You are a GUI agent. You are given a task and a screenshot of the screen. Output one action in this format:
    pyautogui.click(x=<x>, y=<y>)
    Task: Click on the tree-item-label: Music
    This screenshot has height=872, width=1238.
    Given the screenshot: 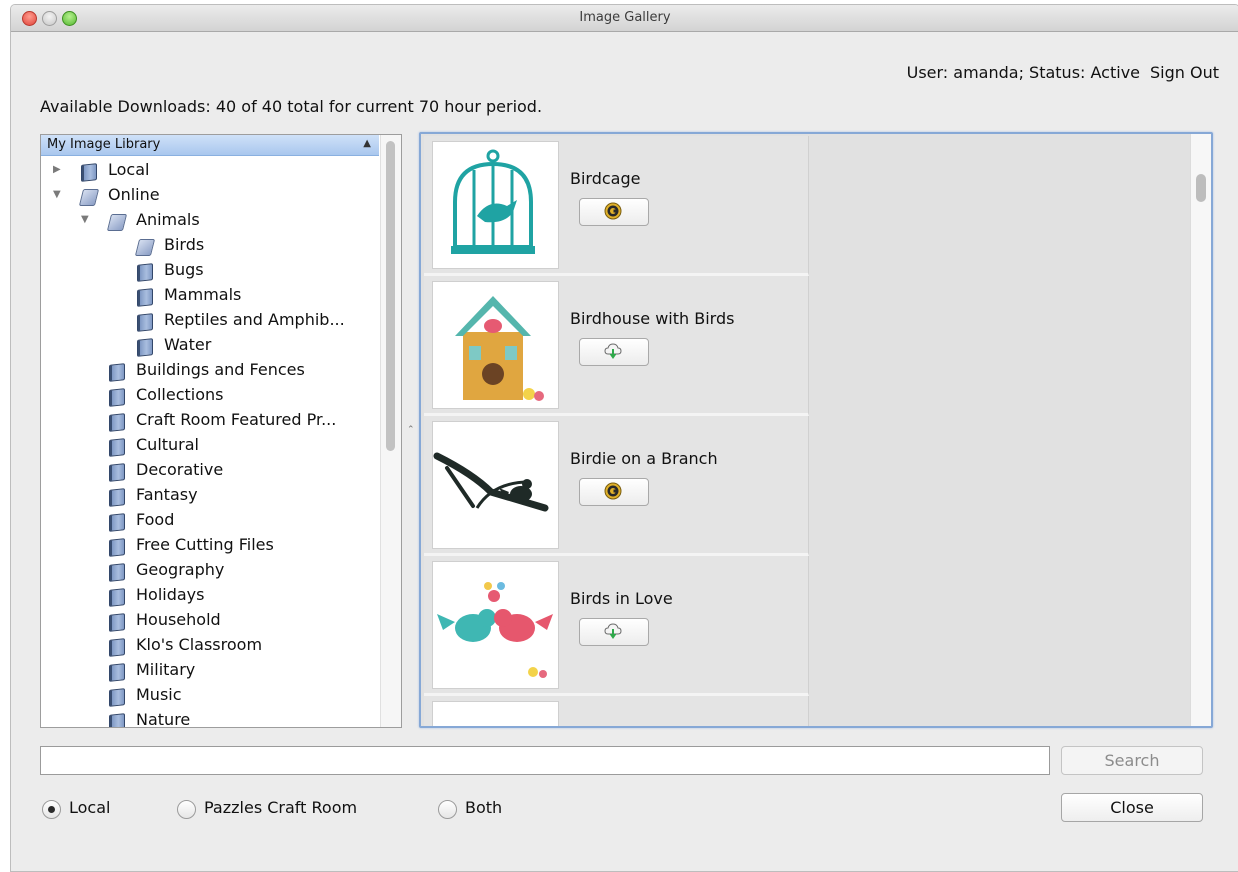 What is the action you would take?
    pyautogui.click(x=159, y=694)
    